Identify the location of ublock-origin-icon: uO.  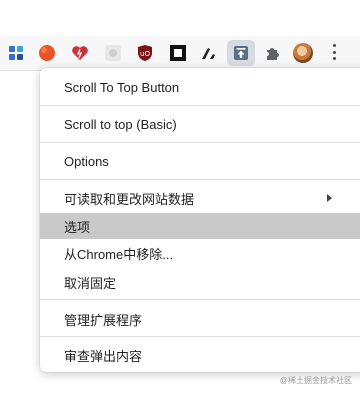
(145, 53).